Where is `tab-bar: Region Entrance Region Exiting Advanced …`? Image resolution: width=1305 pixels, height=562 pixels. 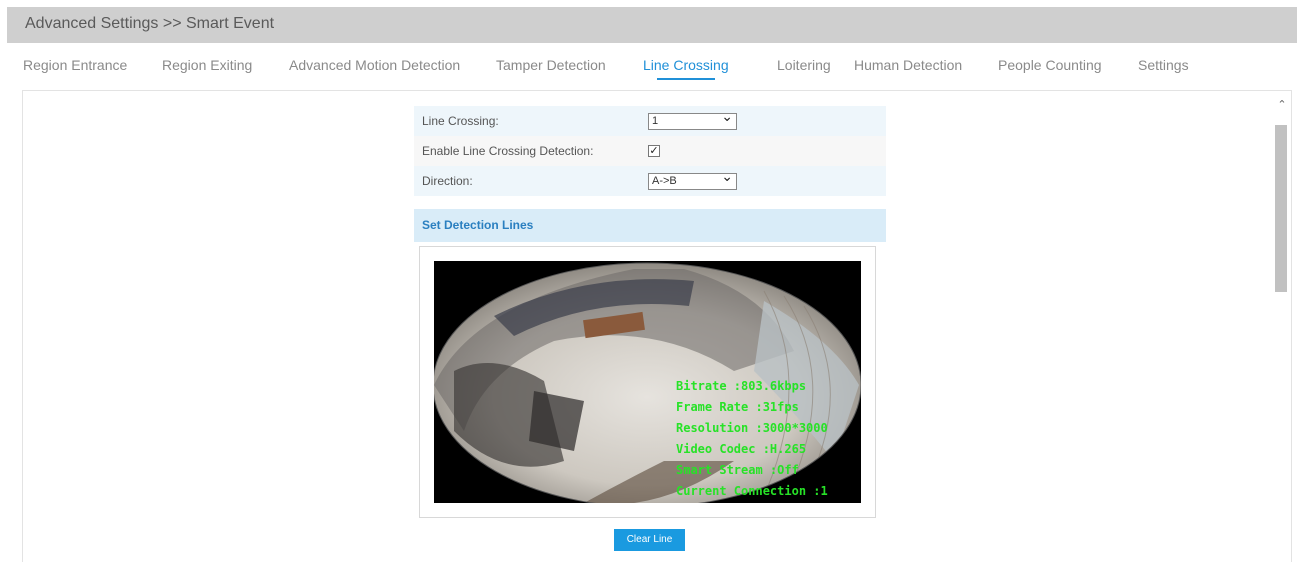
tab-bar: Region Entrance Region Exiting Advanced … is located at coordinates (652, 64).